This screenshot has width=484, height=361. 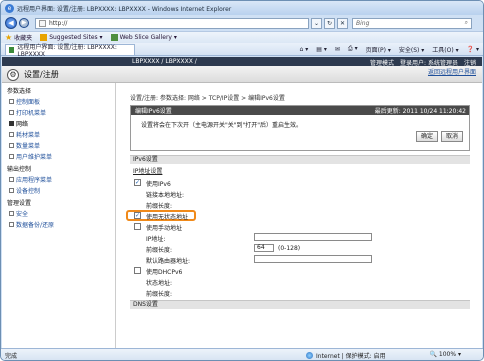 I want to click on sidebar-group-output: 输出控制, so click(x=19, y=169).